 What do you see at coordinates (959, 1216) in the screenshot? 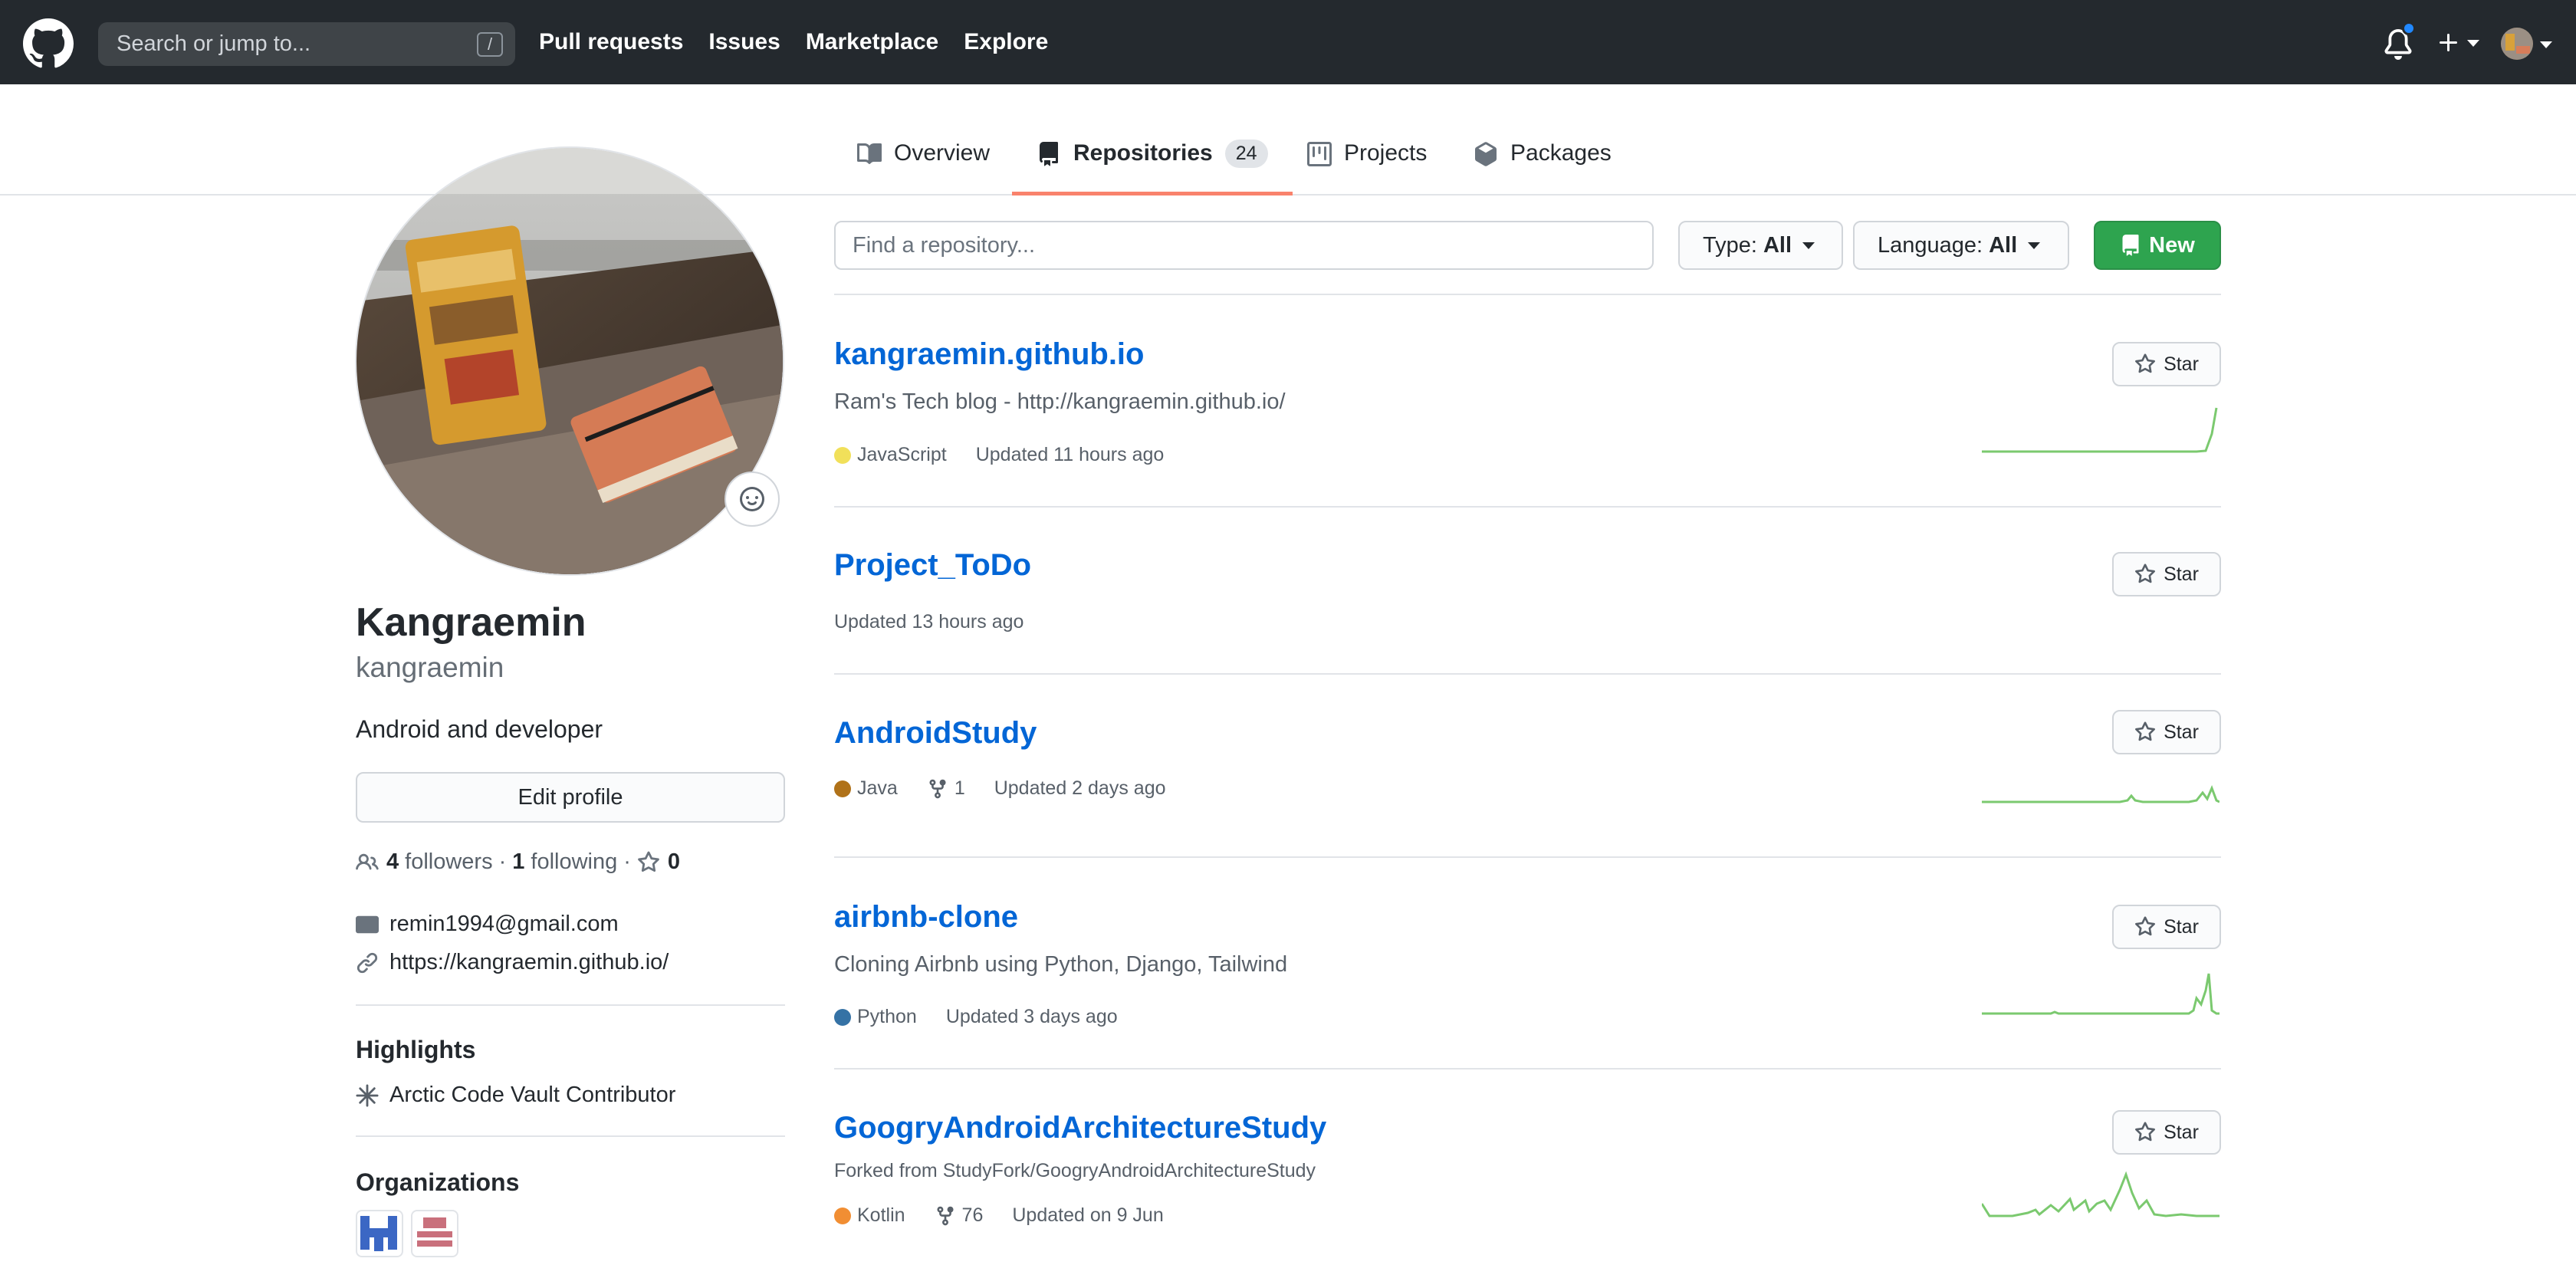
I see `repo-forks: 76` at bounding box center [959, 1216].